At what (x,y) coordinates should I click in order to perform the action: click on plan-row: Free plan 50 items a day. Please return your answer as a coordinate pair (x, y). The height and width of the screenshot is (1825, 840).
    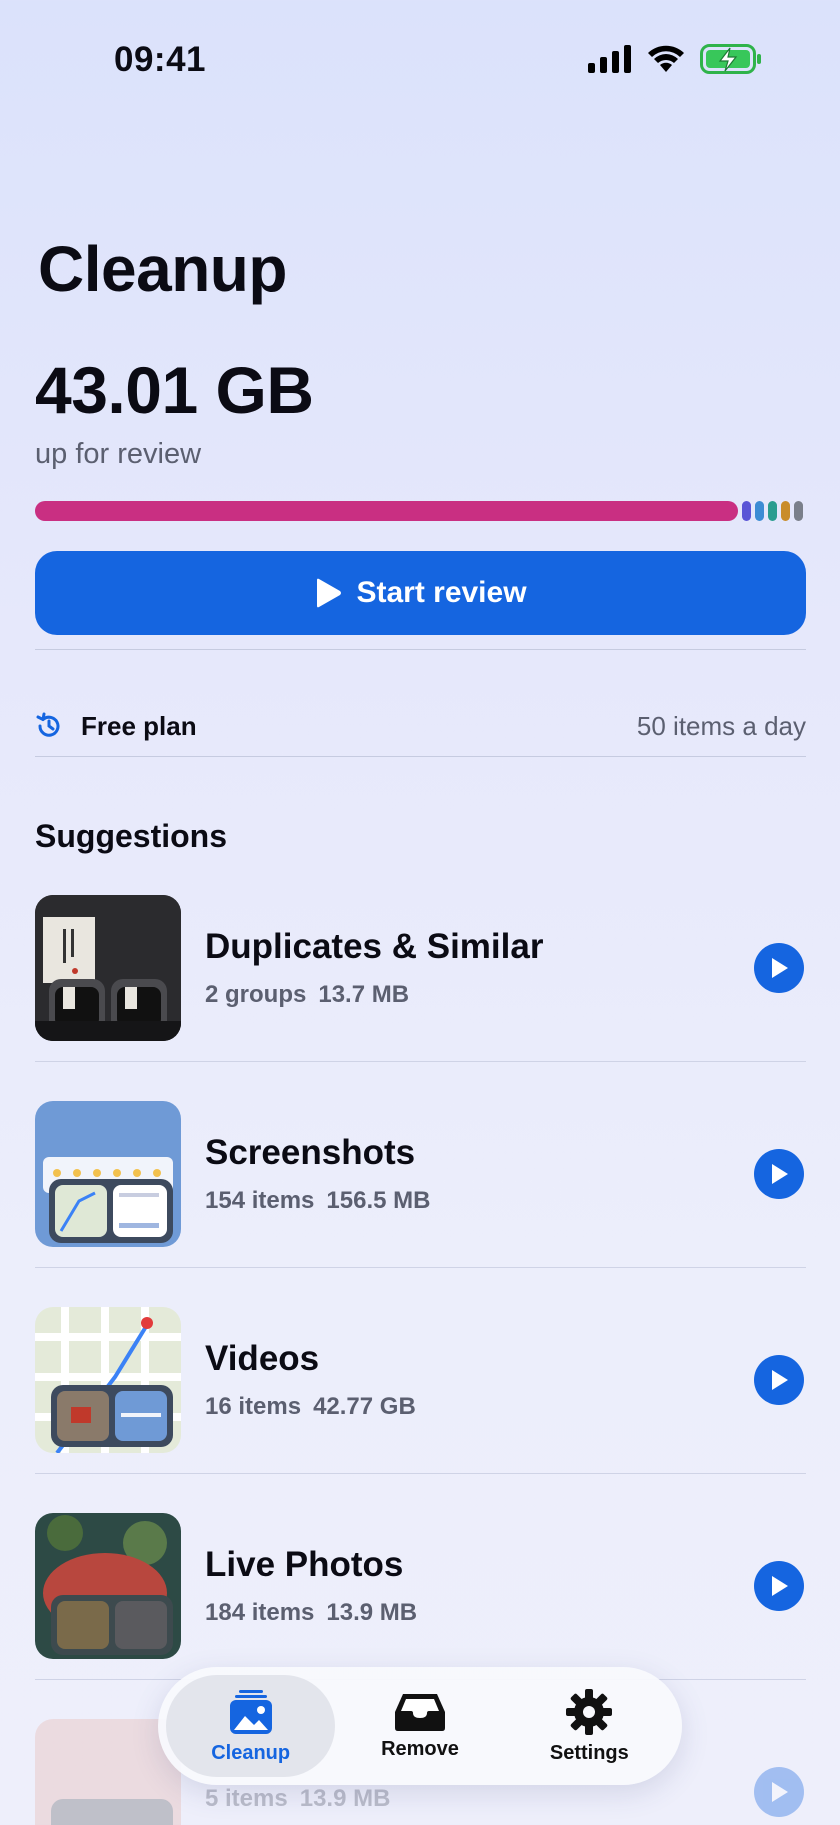
    Looking at the image, I should click on (420, 726).